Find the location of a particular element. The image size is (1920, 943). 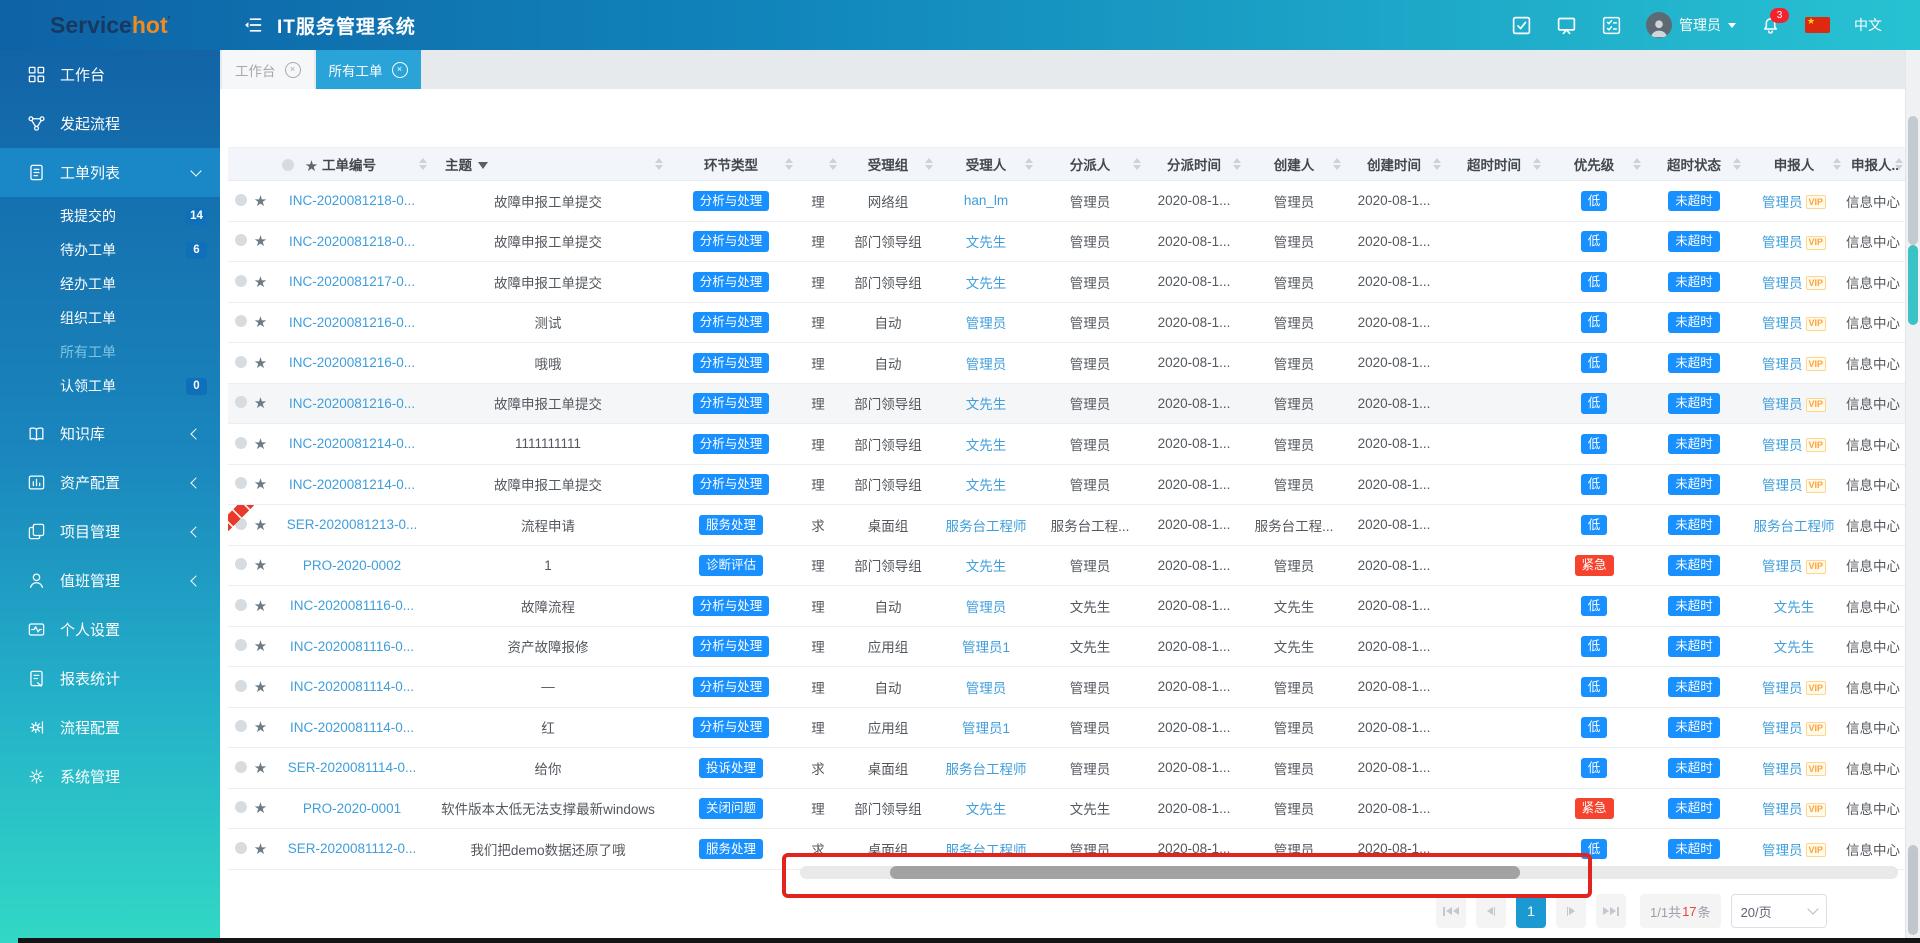

sidebar-subitem-认领工单: 认领工单 0 is located at coordinates (110, 386).